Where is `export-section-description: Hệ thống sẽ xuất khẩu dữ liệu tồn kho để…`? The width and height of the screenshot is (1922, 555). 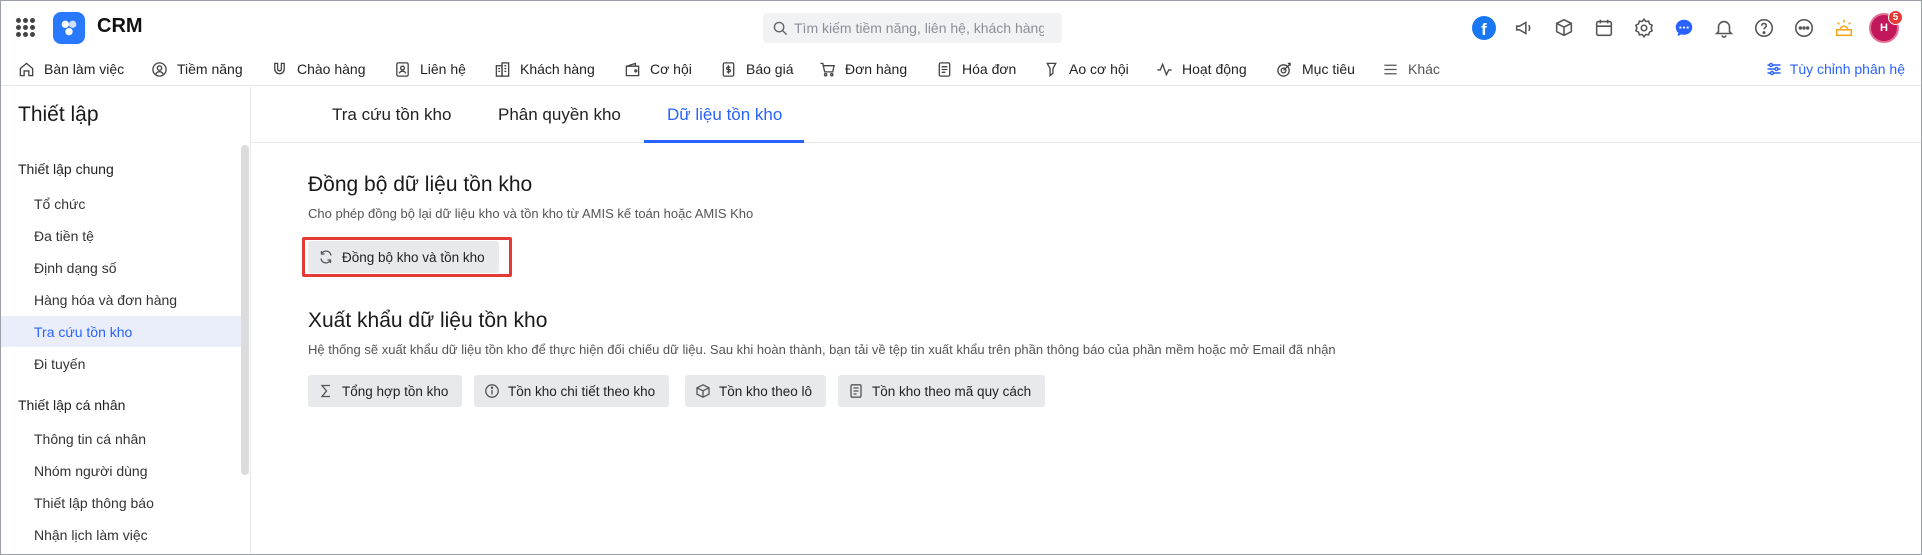 export-section-description: Hệ thống sẽ xuất khẩu dữ liệu tồn kho để… is located at coordinates (822, 349).